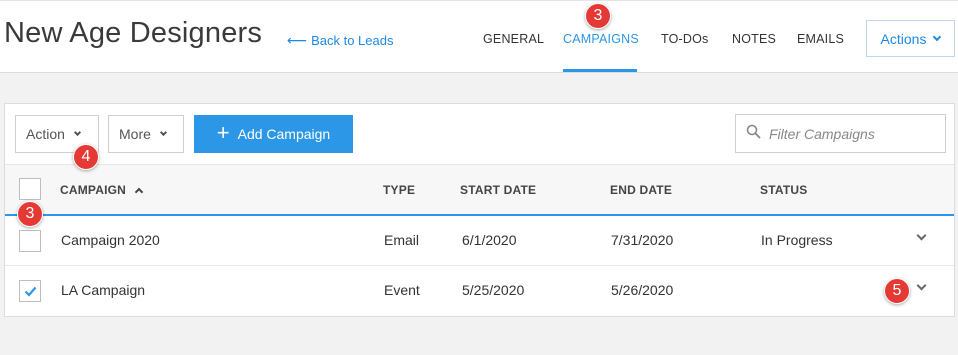  What do you see at coordinates (223, 132) in the screenshot?
I see `plus-icon: +` at bounding box center [223, 132].